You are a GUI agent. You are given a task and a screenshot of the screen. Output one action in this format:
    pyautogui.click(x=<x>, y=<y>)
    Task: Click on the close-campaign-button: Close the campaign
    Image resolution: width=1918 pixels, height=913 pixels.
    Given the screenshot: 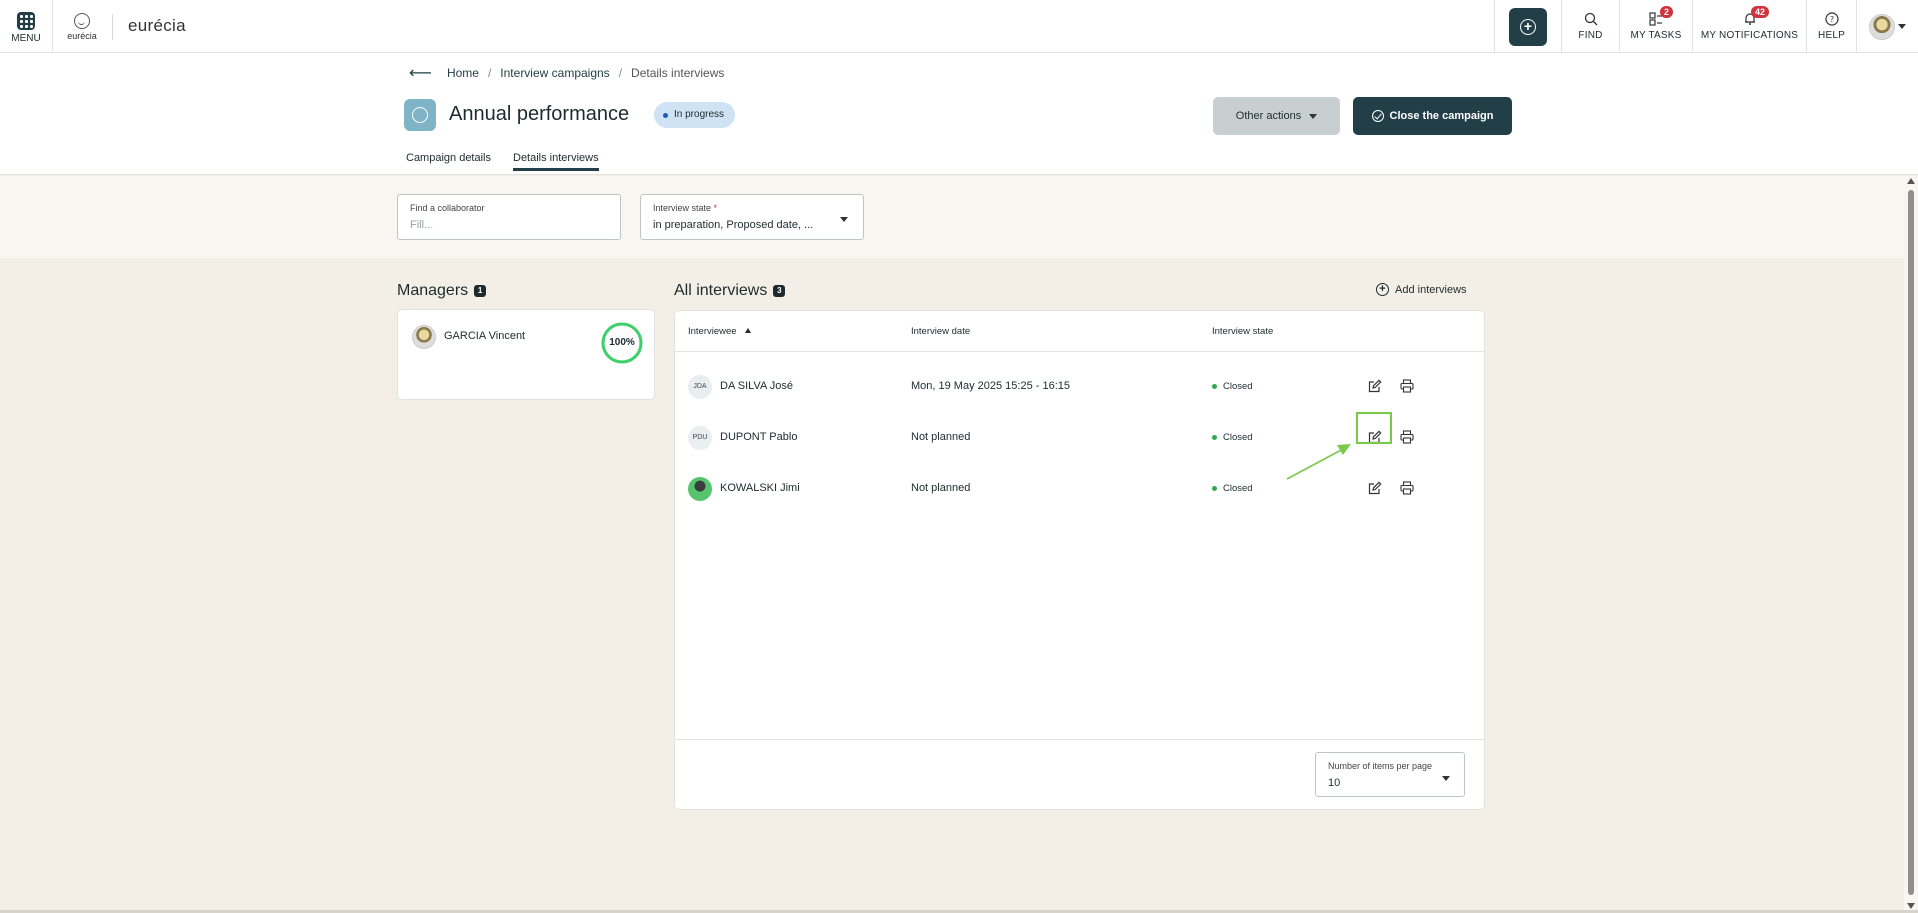 What is the action you would take?
    pyautogui.click(x=1432, y=116)
    